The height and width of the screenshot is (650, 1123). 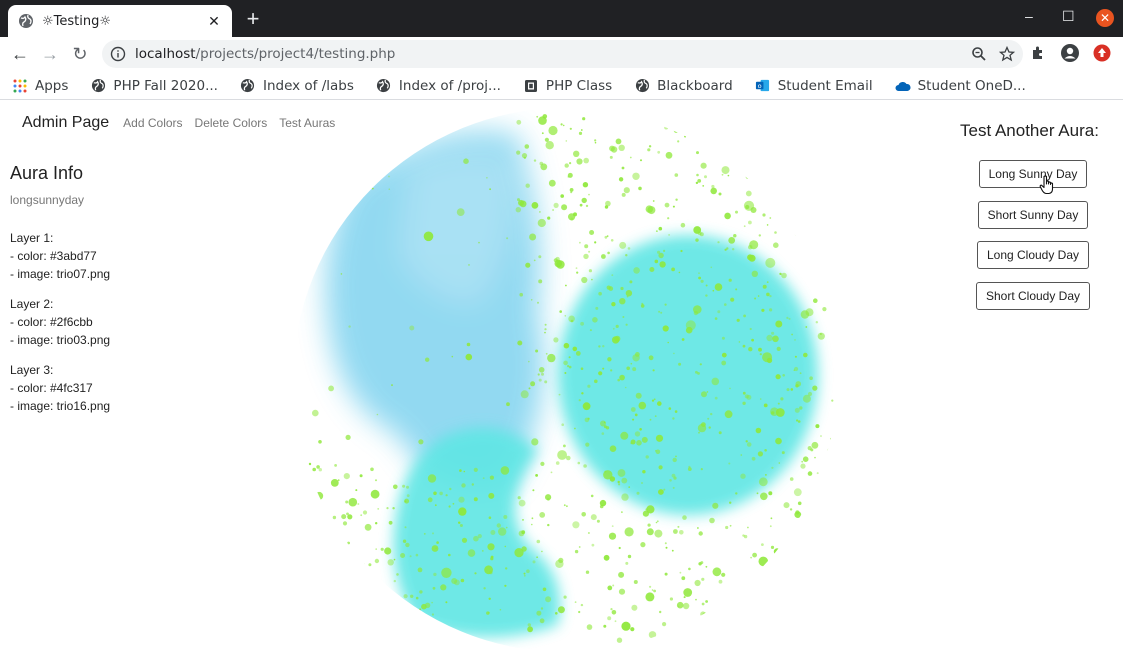 What do you see at coordinates (65, 123) in the screenshot?
I see `nav-brand: Admin Page` at bounding box center [65, 123].